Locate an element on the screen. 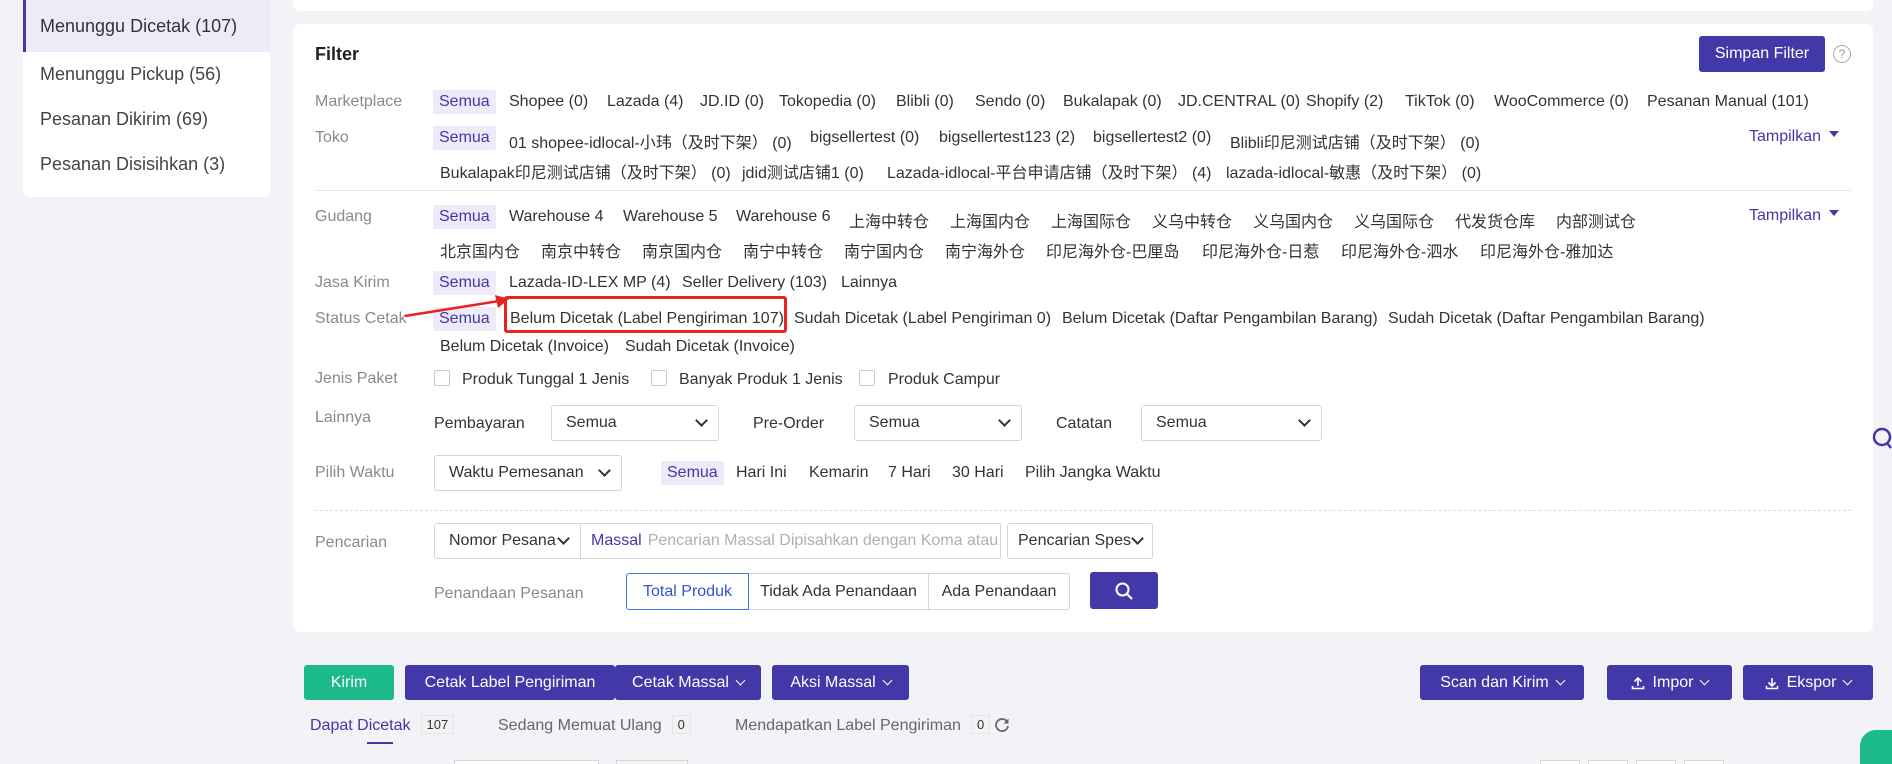 This screenshot has width=1892, height=764. gudang-option: Warehouse 5 is located at coordinates (670, 217).